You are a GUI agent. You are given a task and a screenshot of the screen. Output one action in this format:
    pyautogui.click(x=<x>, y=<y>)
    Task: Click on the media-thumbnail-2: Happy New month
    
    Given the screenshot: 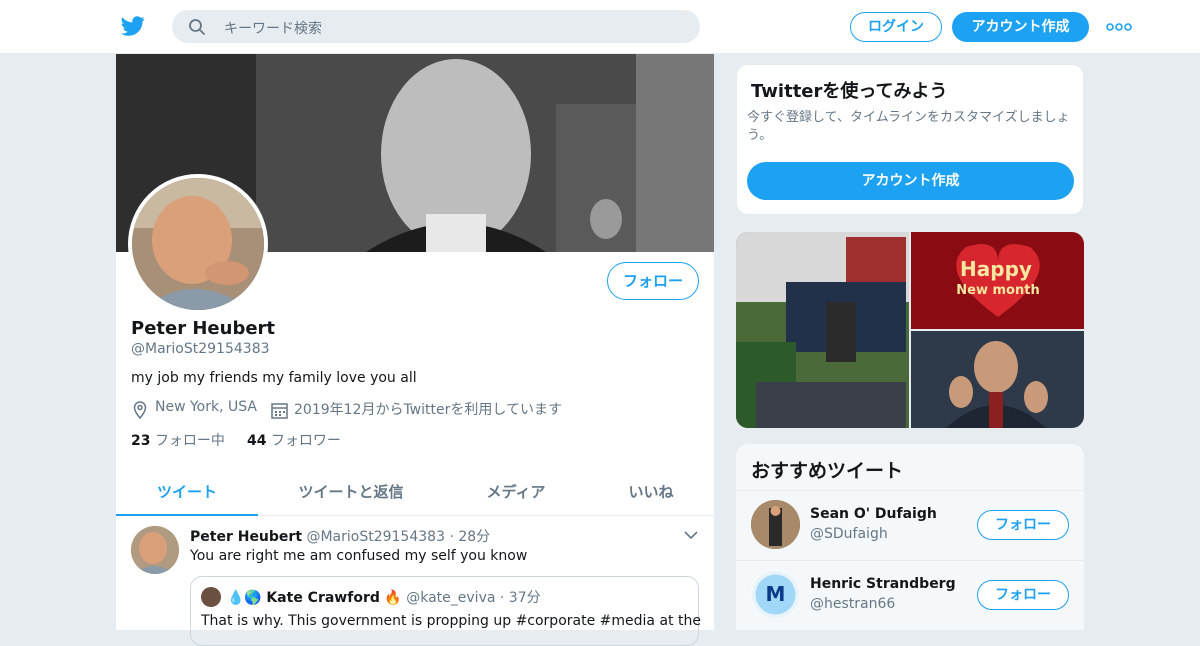 What is the action you would take?
    pyautogui.click(x=997, y=280)
    